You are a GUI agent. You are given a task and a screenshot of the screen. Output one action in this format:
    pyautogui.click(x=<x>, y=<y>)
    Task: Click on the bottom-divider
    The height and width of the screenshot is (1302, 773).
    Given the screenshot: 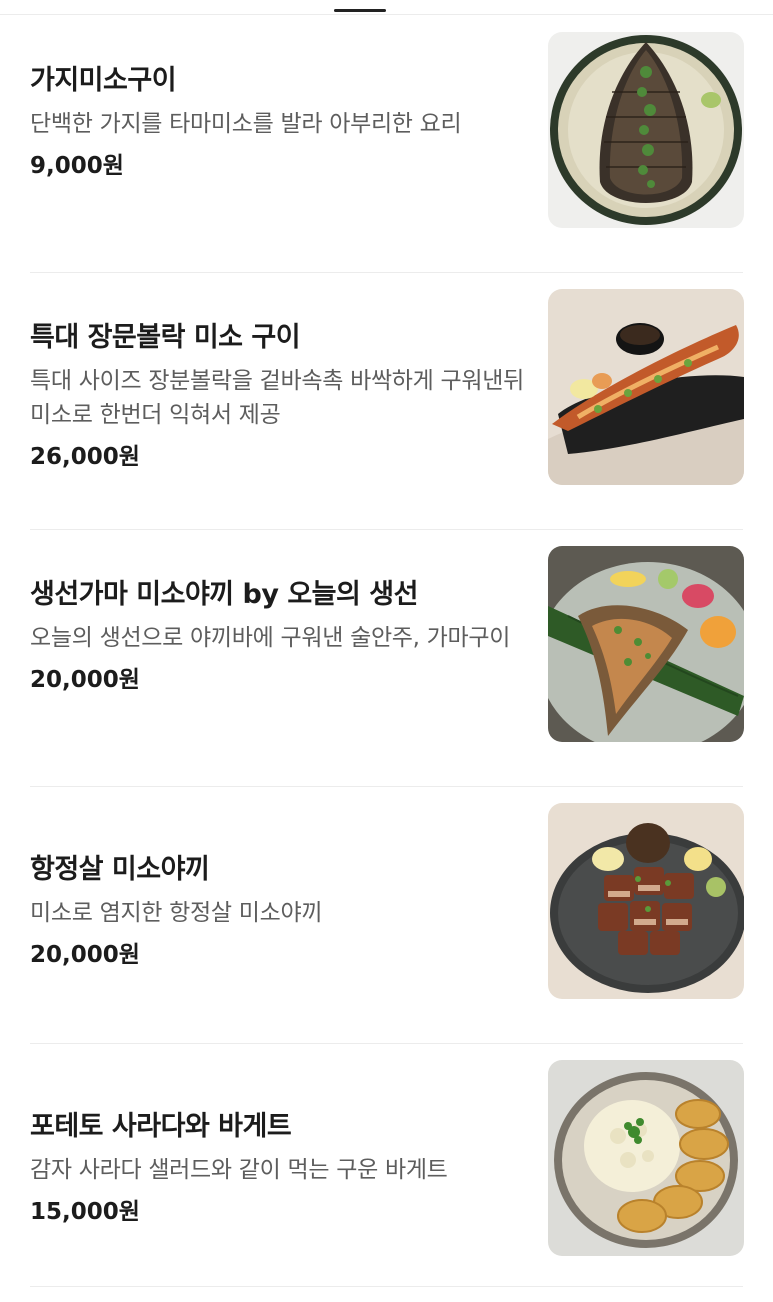 What is the action you would take?
    pyautogui.click(x=386, y=1286)
    